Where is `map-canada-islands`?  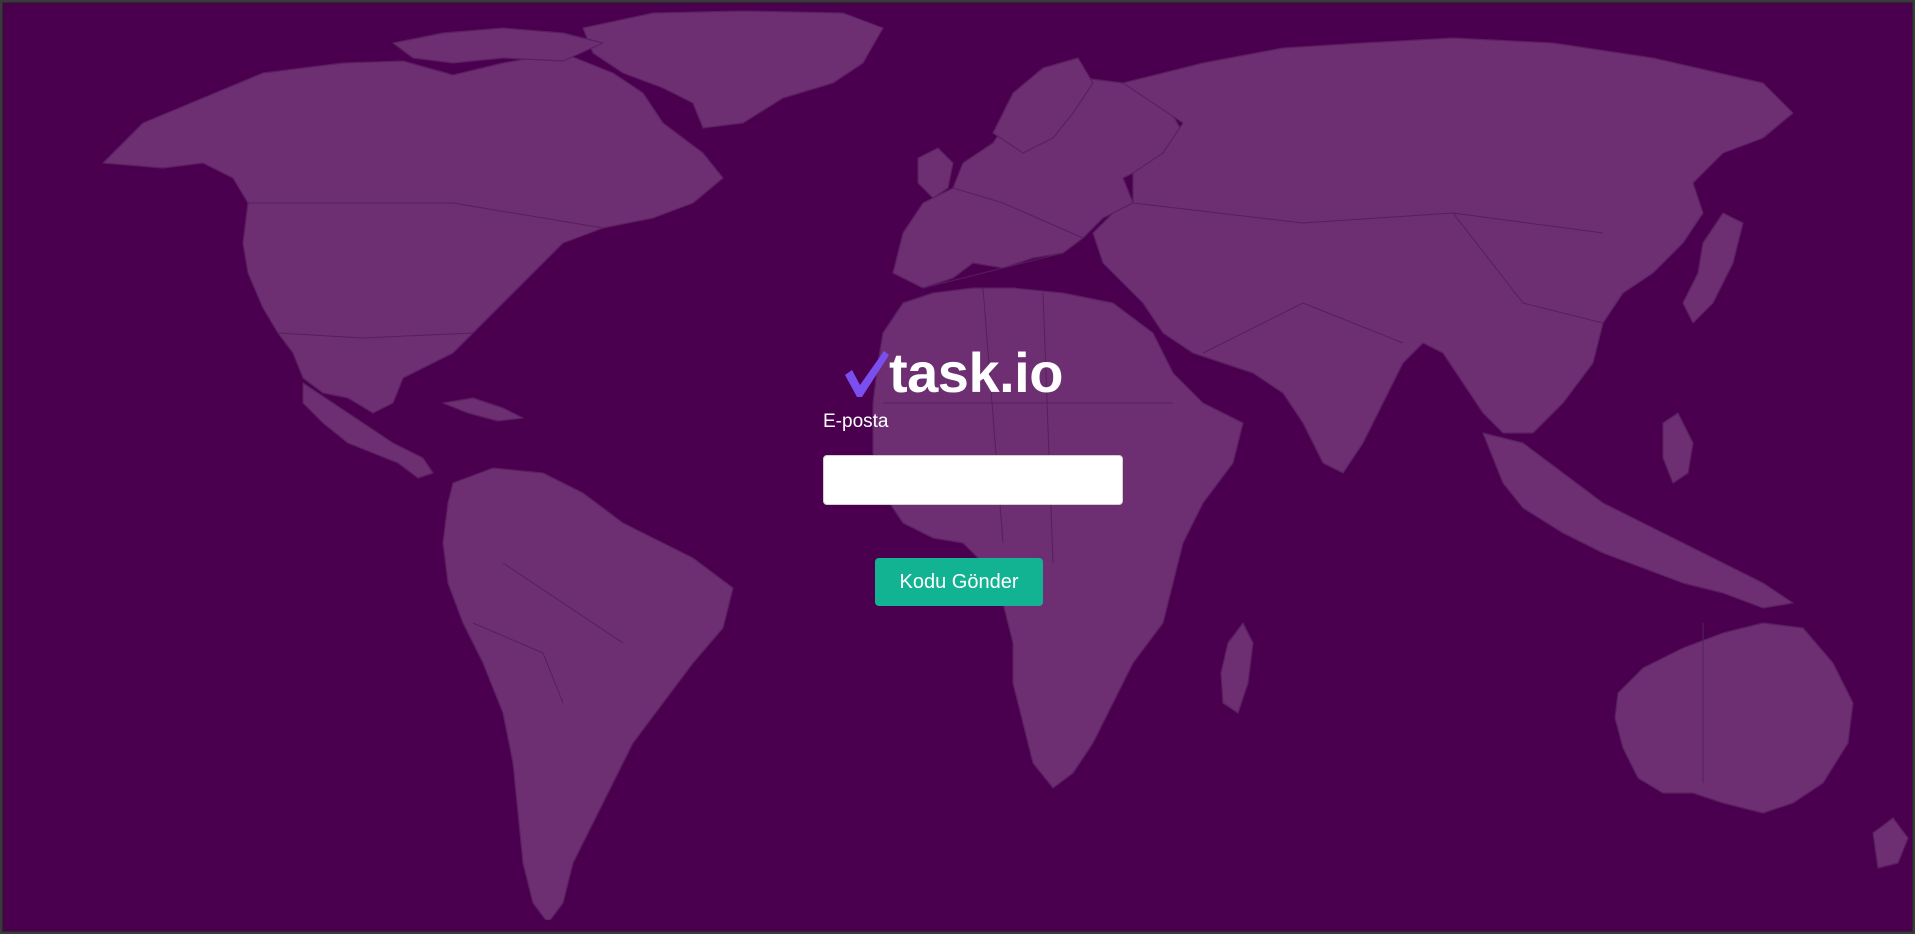 map-canada-islands is located at coordinates (498, 45).